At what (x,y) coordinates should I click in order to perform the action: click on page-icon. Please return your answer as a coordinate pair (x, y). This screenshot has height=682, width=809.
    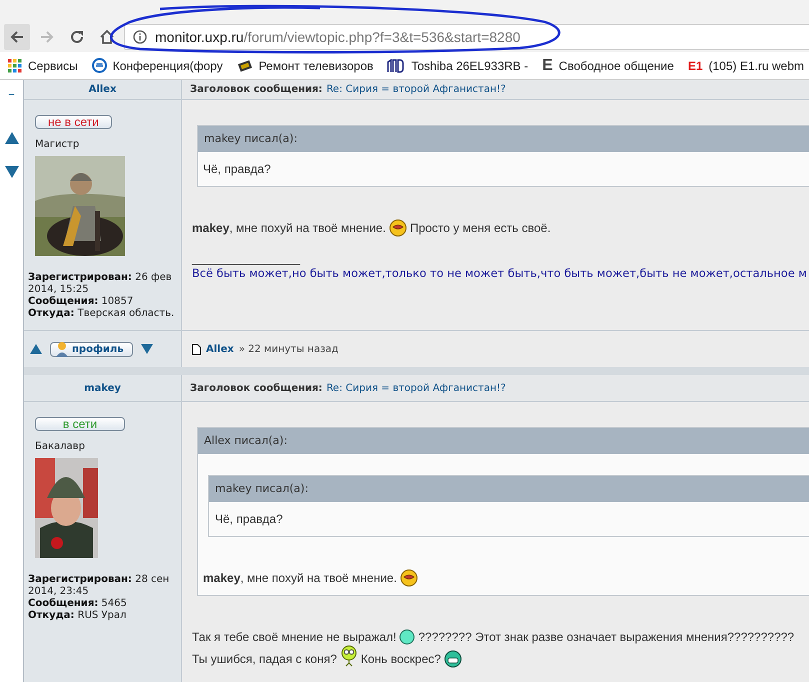
    Looking at the image, I should click on (196, 349).